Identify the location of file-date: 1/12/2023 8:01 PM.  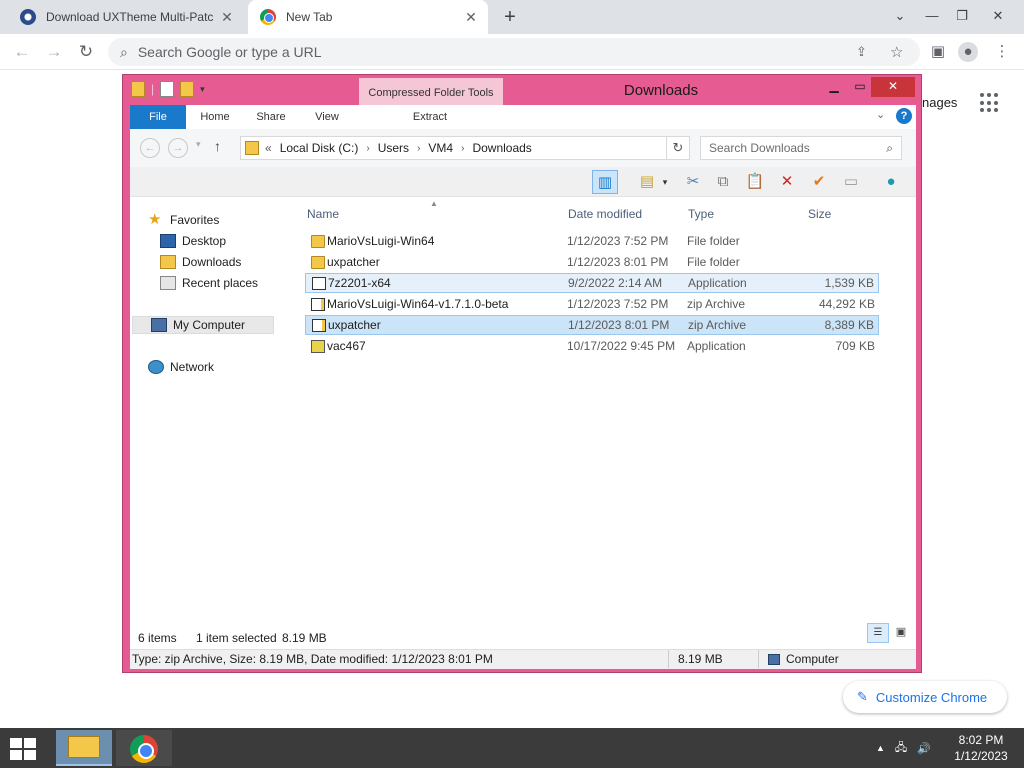
(619, 325).